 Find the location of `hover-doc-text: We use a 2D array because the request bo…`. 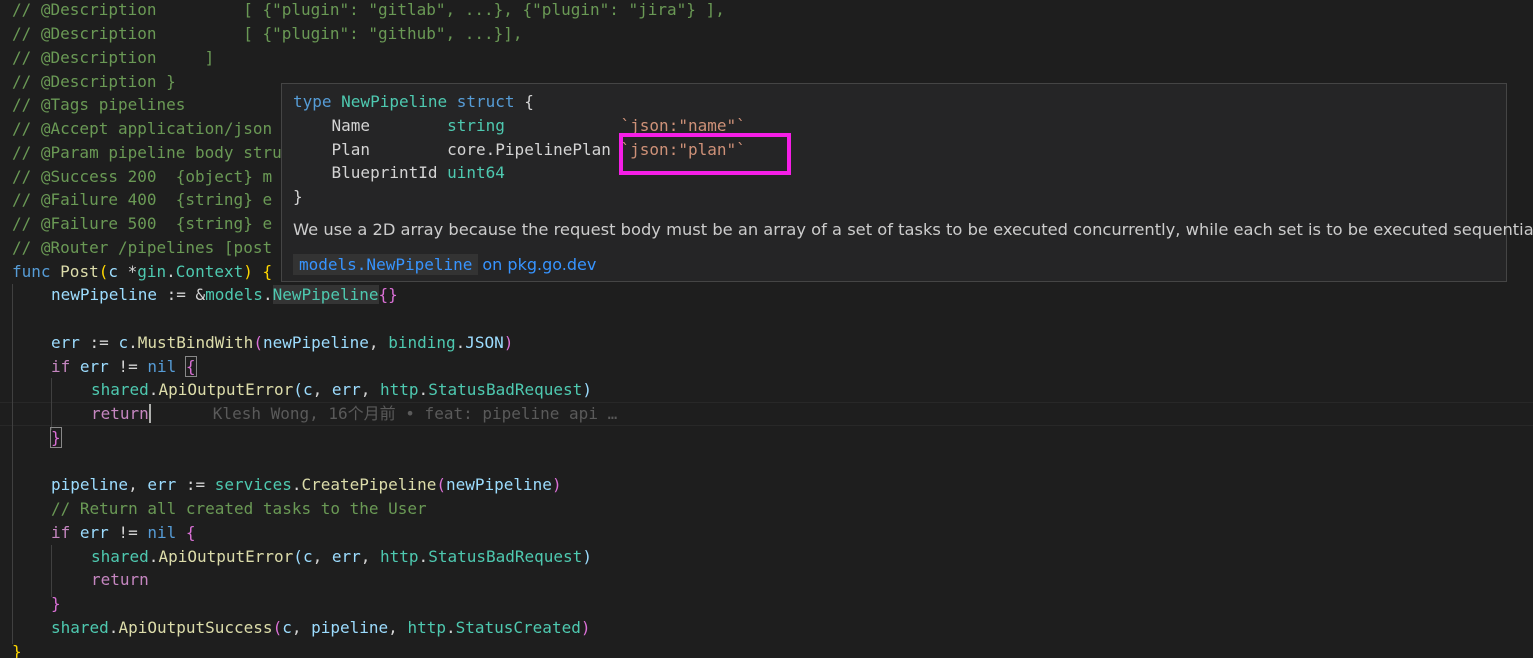

hover-doc-text: We use a 2D array because the request bo… is located at coordinates (913, 229).